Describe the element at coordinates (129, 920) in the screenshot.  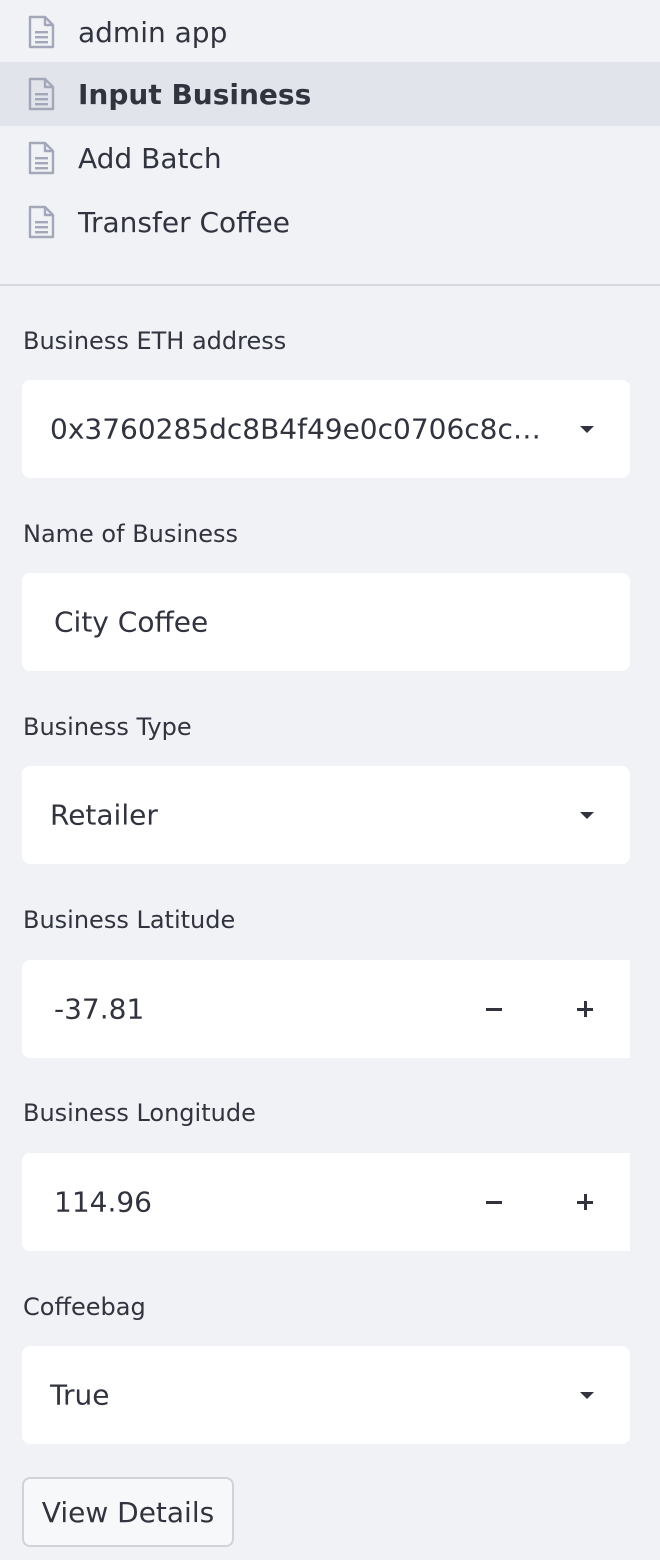
I see `latitude-label: Business Latitude` at that location.